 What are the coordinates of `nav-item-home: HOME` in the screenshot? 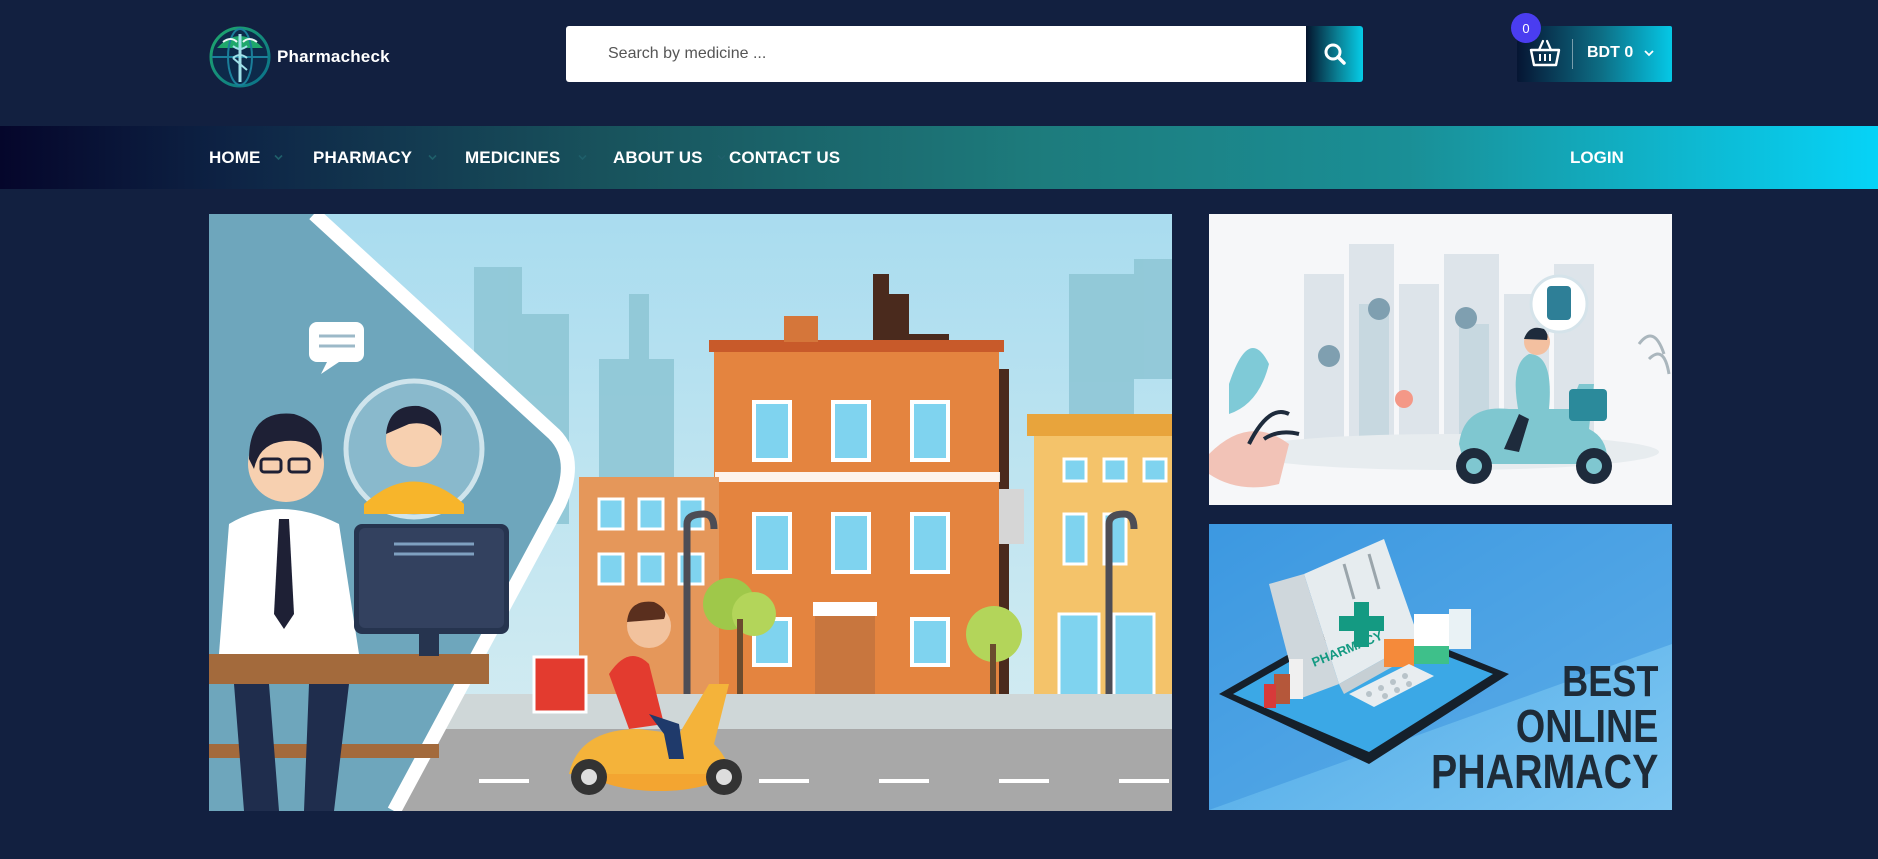 It's located at (234, 157).